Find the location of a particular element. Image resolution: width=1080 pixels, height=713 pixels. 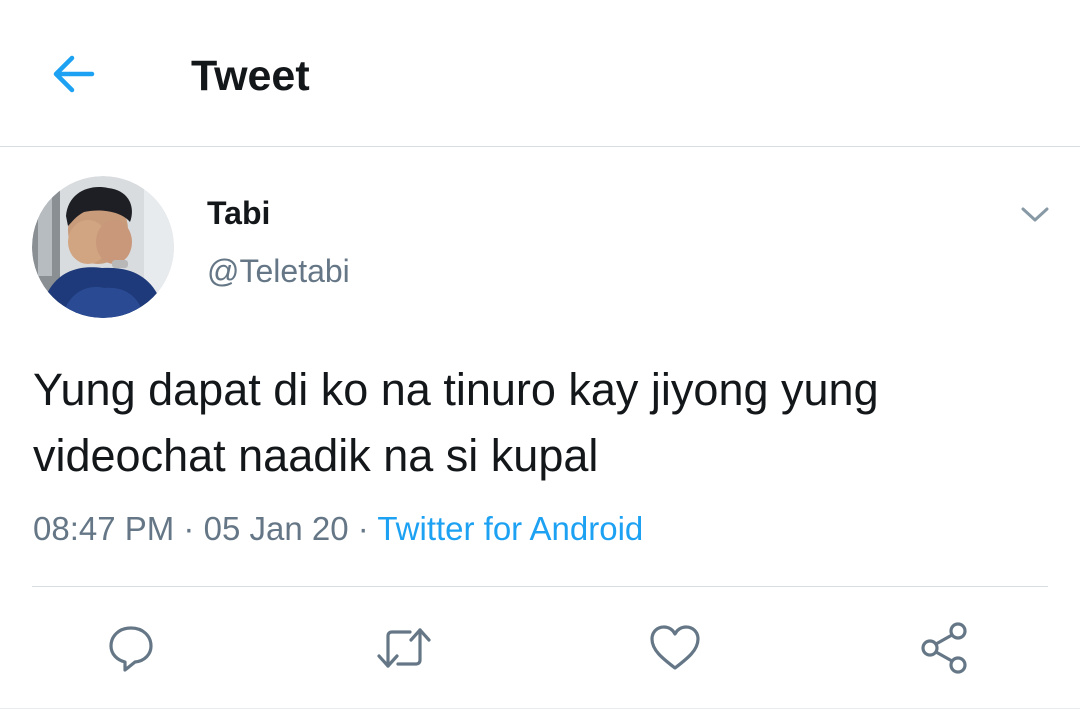

share-button is located at coordinates (945, 648).